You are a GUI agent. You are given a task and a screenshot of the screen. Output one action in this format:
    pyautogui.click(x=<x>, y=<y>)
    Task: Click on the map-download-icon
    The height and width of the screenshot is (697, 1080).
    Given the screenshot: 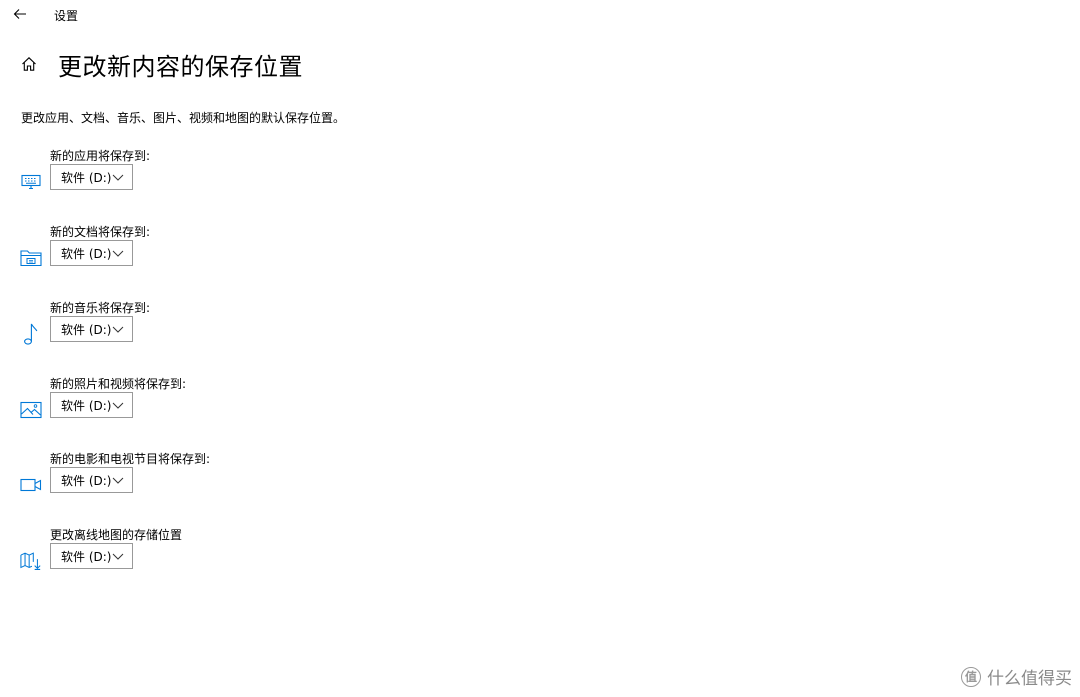 What is the action you would take?
    pyautogui.click(x=31, y=561)
    